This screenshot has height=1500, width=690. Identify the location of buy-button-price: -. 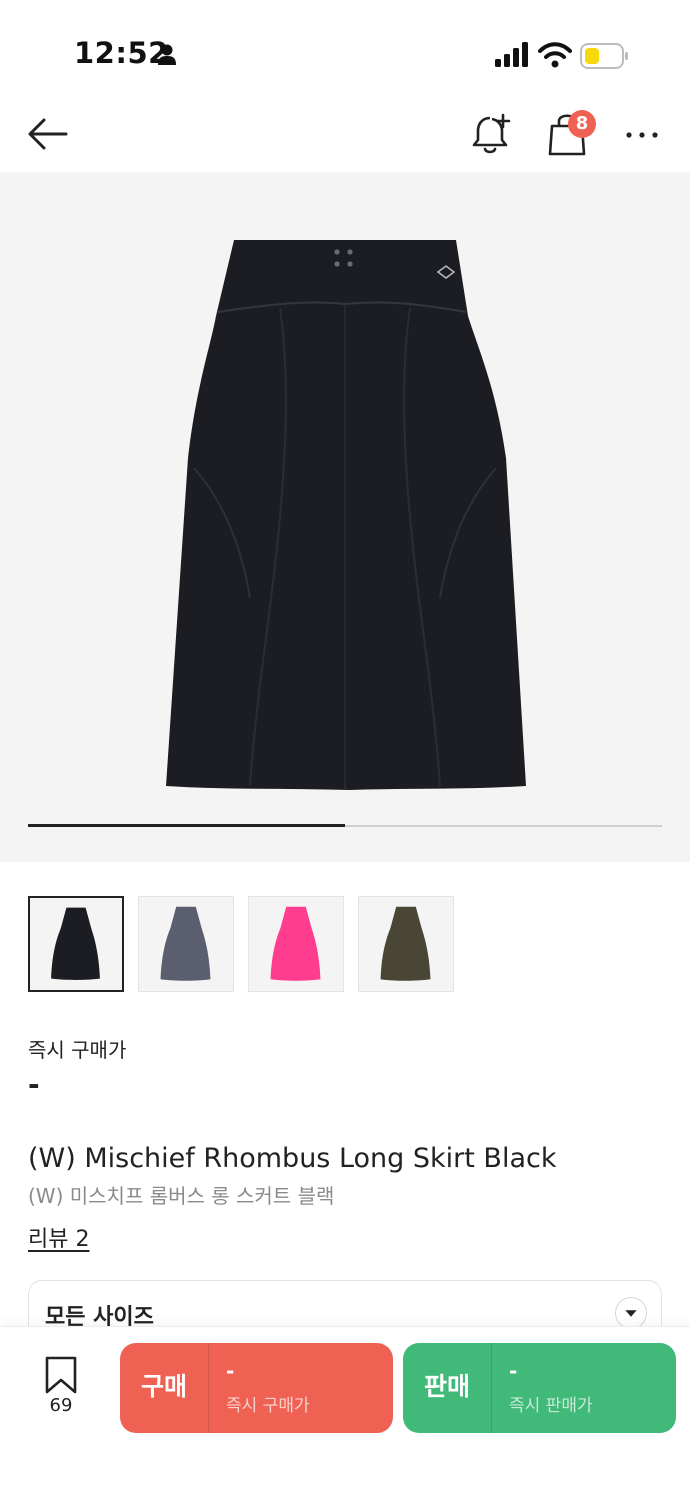
(230, 1371).